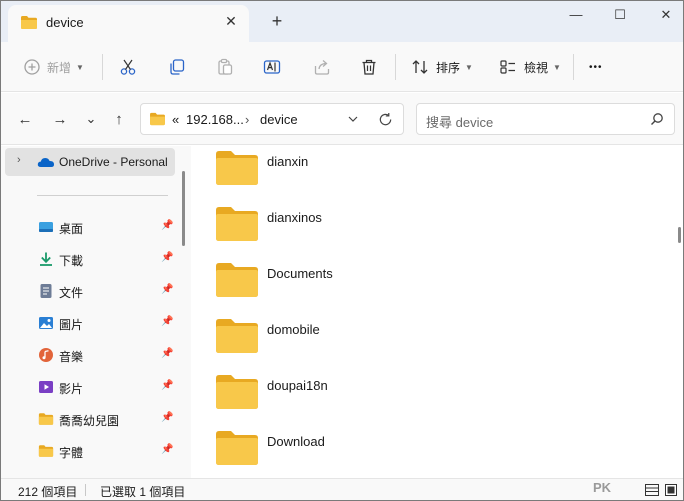  What do you see at coordinates (365, 448) in the screenshot?
I see `list-item: Download` at bounding box center [365, 448].